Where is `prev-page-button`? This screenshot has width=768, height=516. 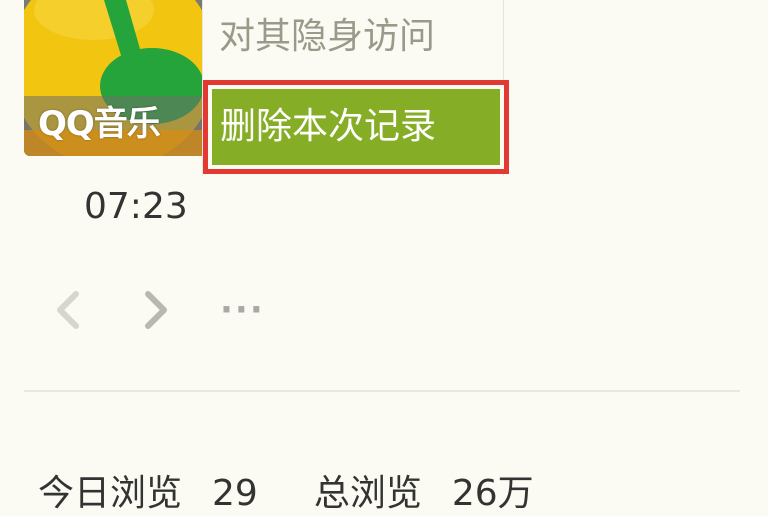 prev-page-button is located at coordinates (68, 310).